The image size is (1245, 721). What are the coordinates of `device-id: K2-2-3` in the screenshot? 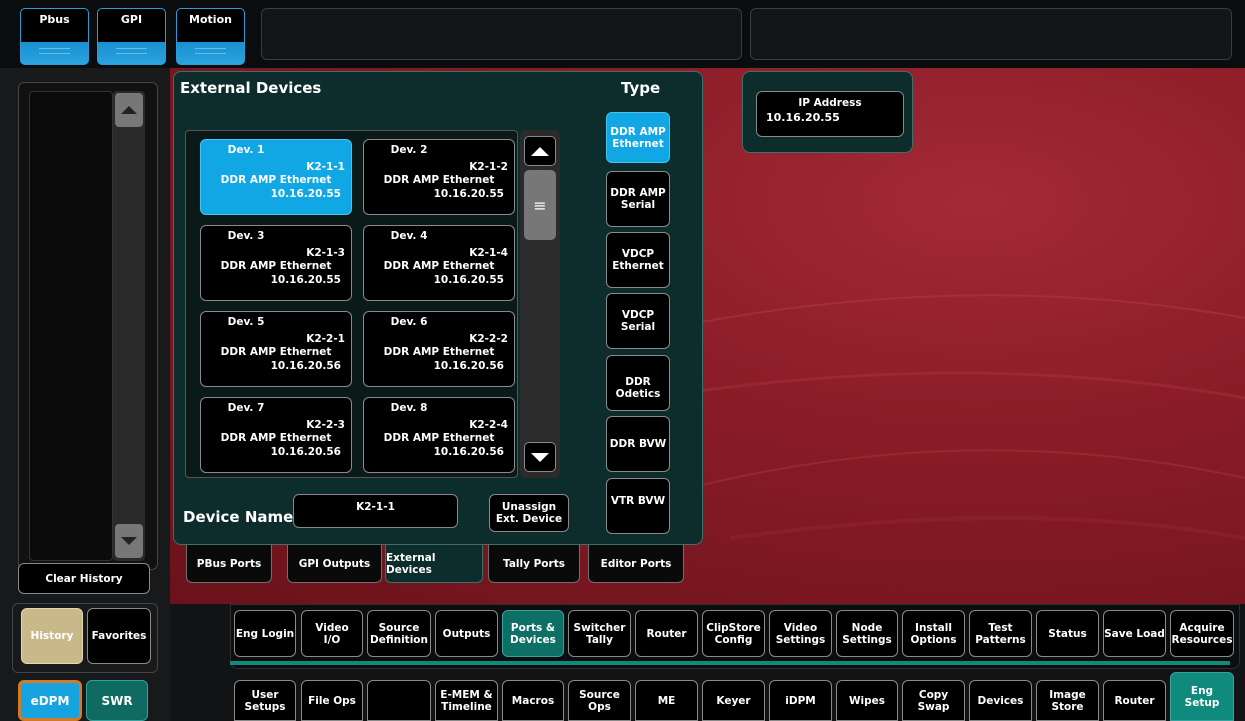 It's located at (325, 425).